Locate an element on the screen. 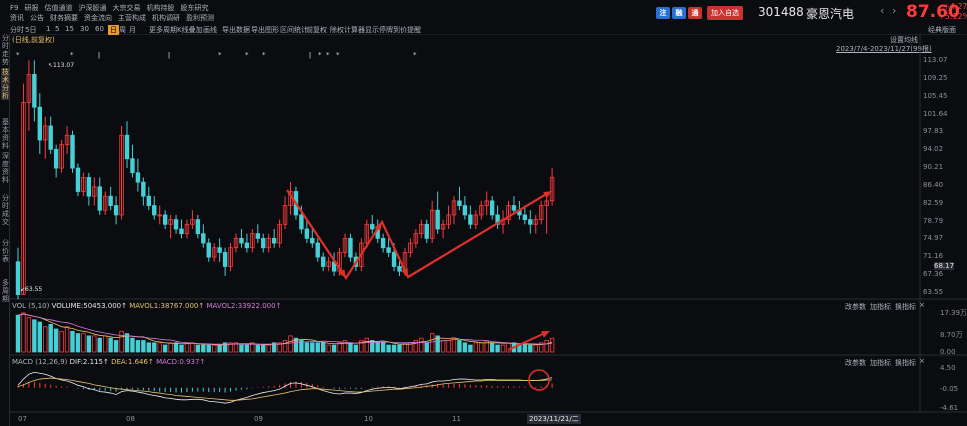  dif-value: DIF:2.115 is located at coordinates (86, 362).